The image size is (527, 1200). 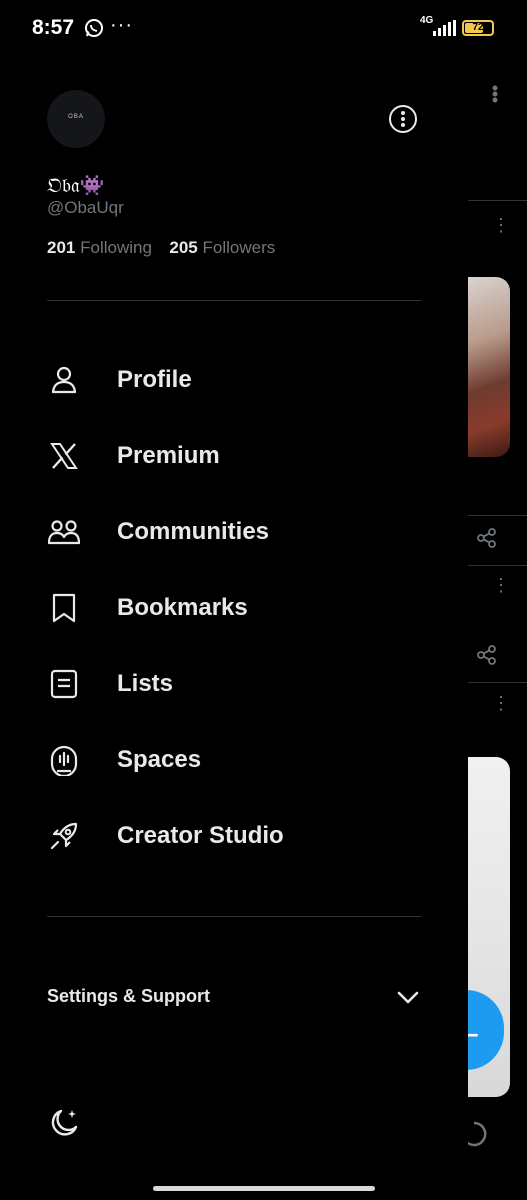 I want to click on followers-count: 205, so click(x=183, y=247).